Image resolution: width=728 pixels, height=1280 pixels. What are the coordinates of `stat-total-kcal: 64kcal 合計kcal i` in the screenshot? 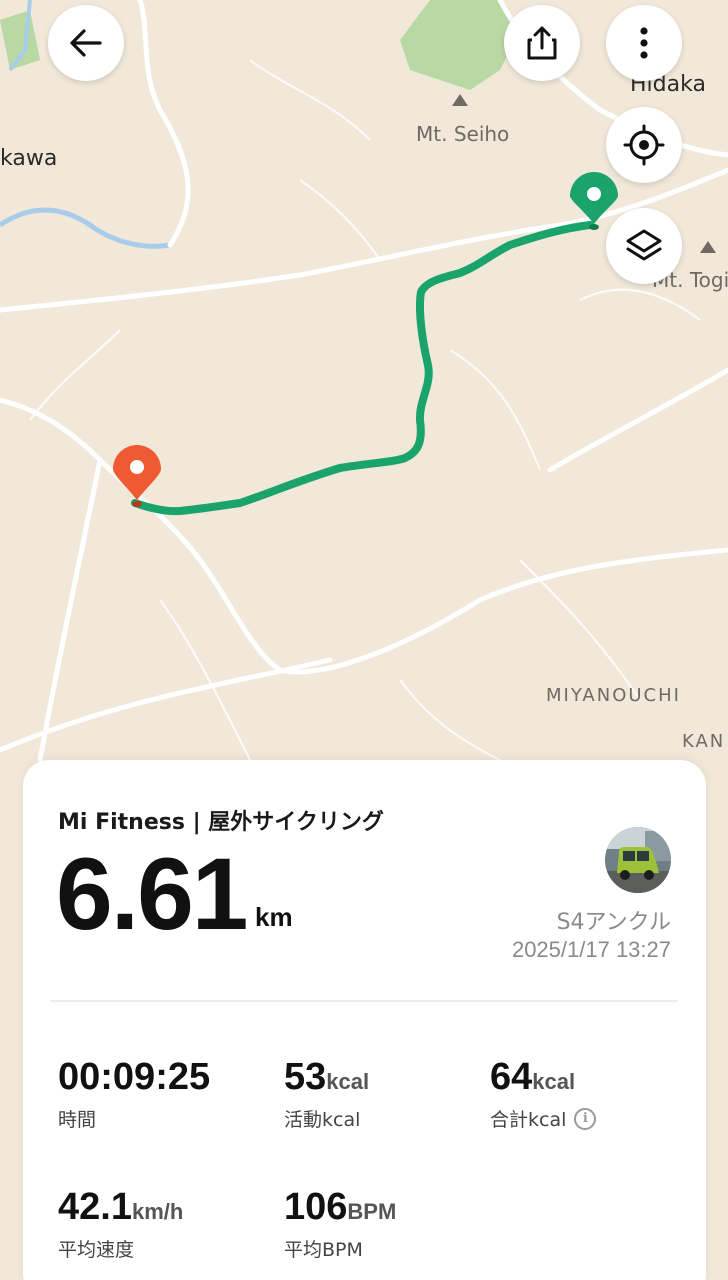 It's located at (543, 1094).